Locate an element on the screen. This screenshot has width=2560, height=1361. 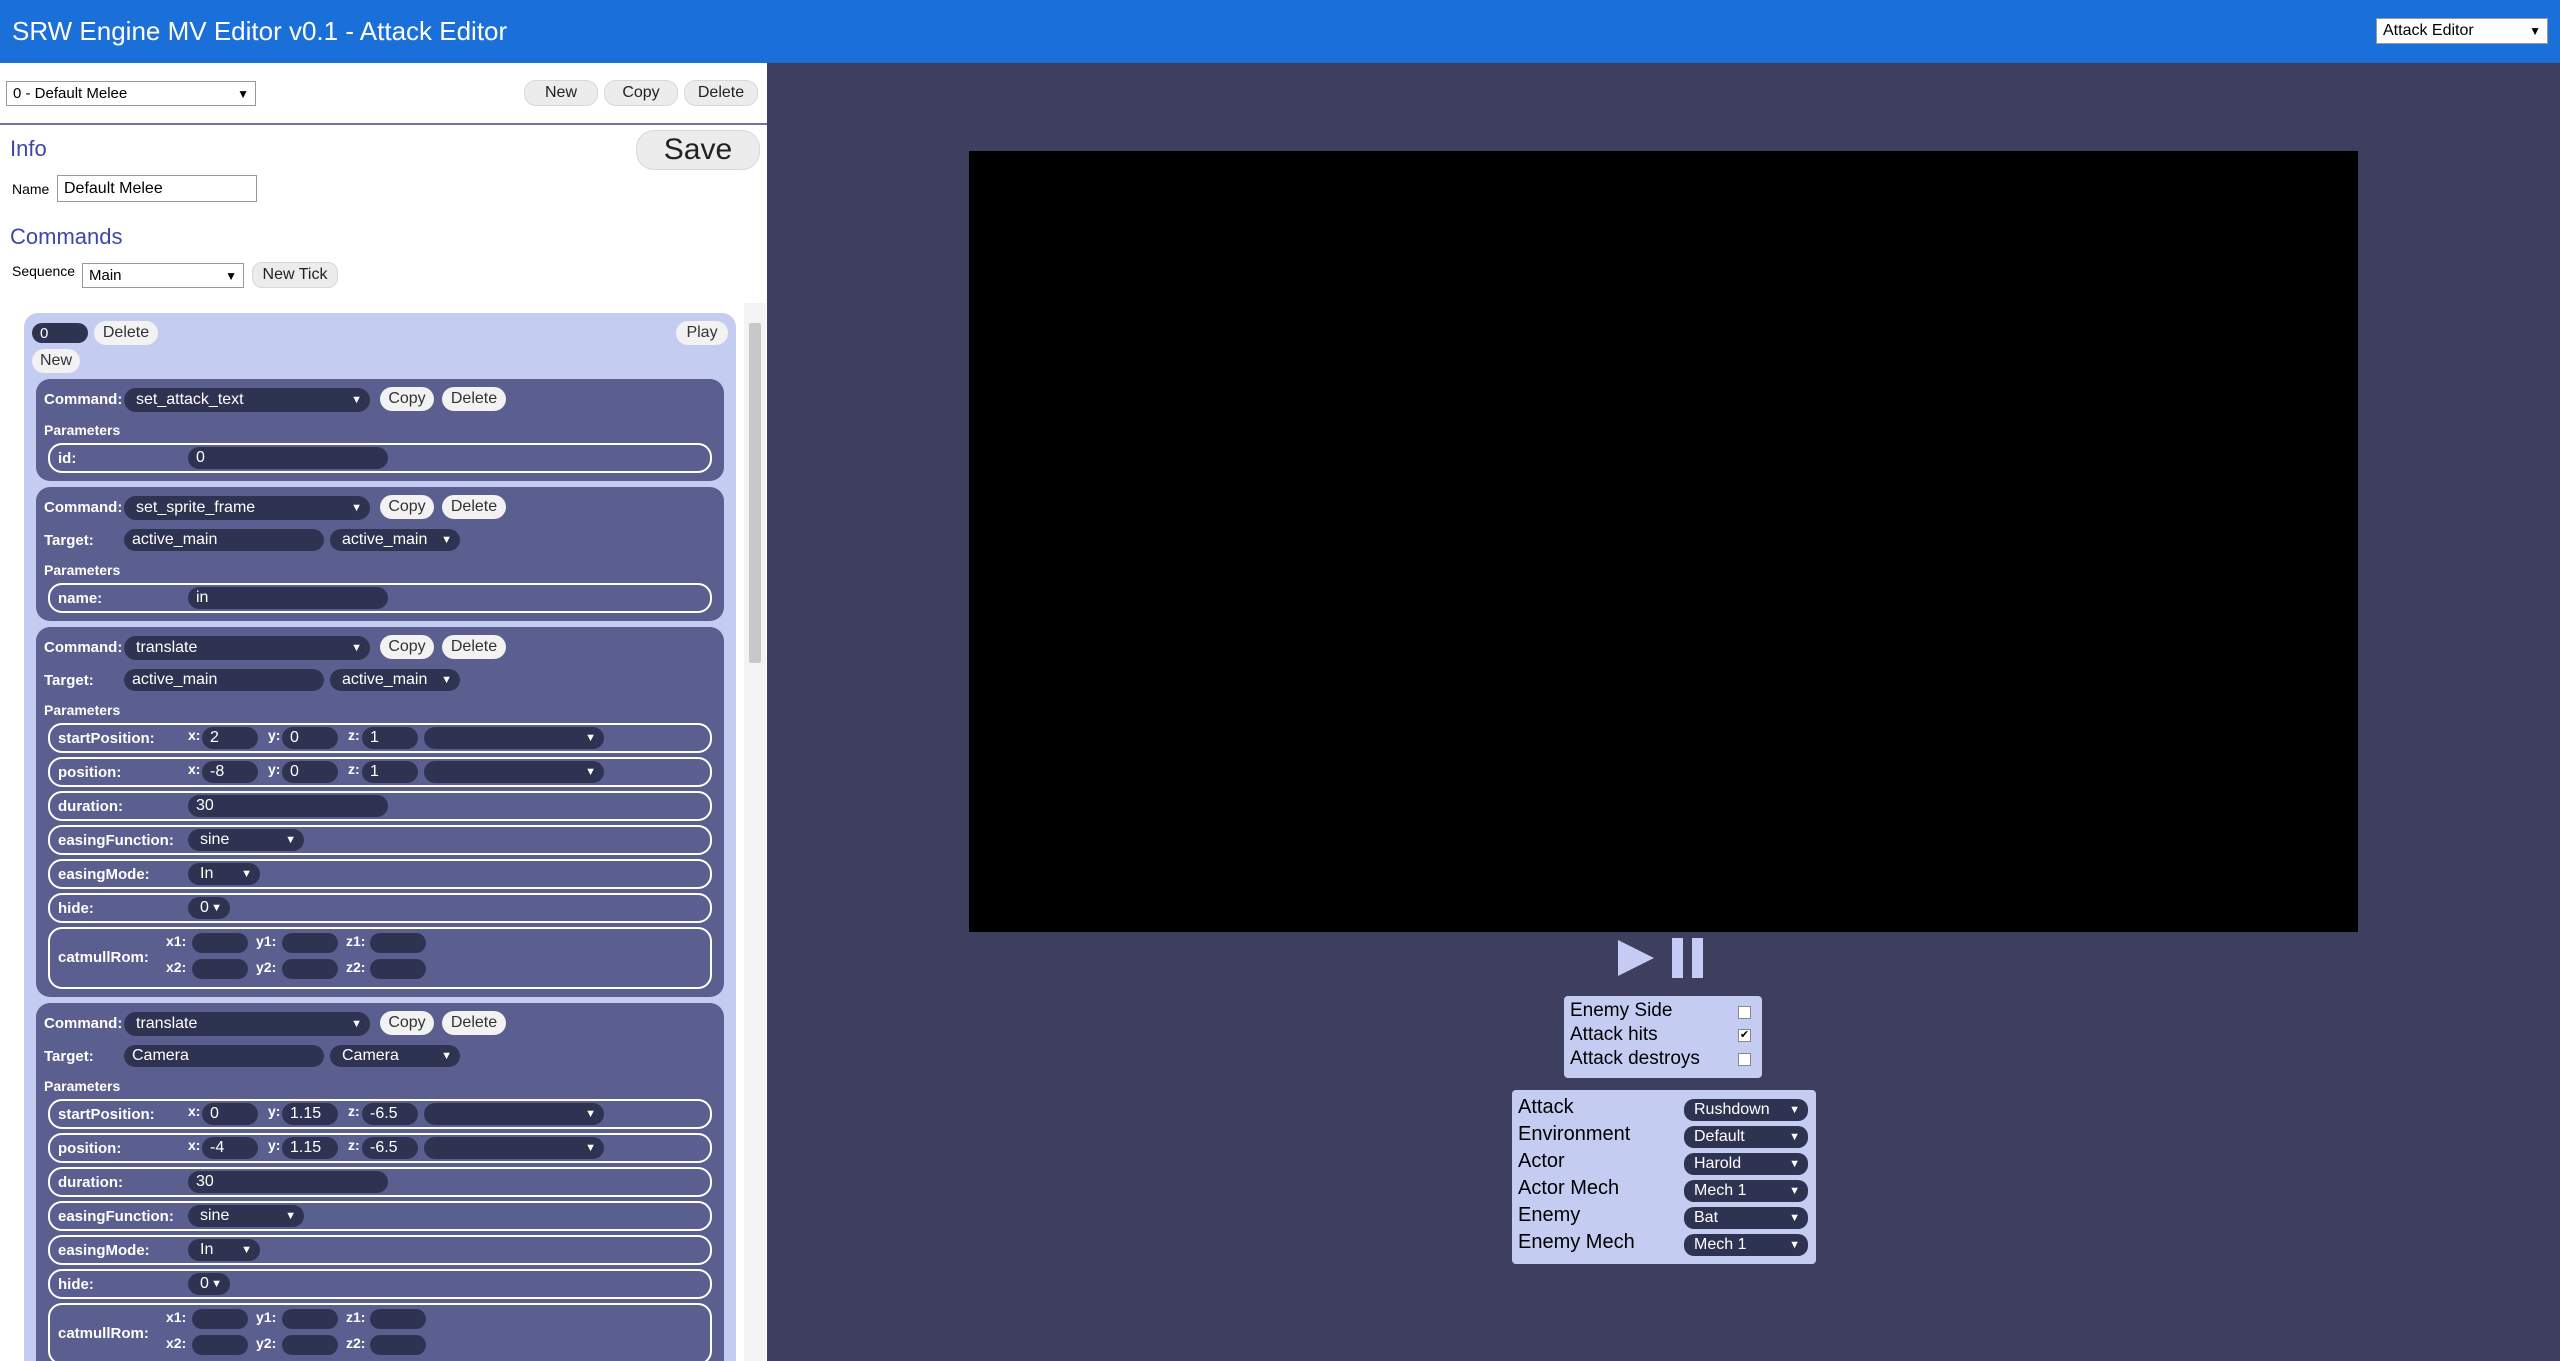
attack-select: 0 - Default Melee ▼ is located at coordinates (131, 93).